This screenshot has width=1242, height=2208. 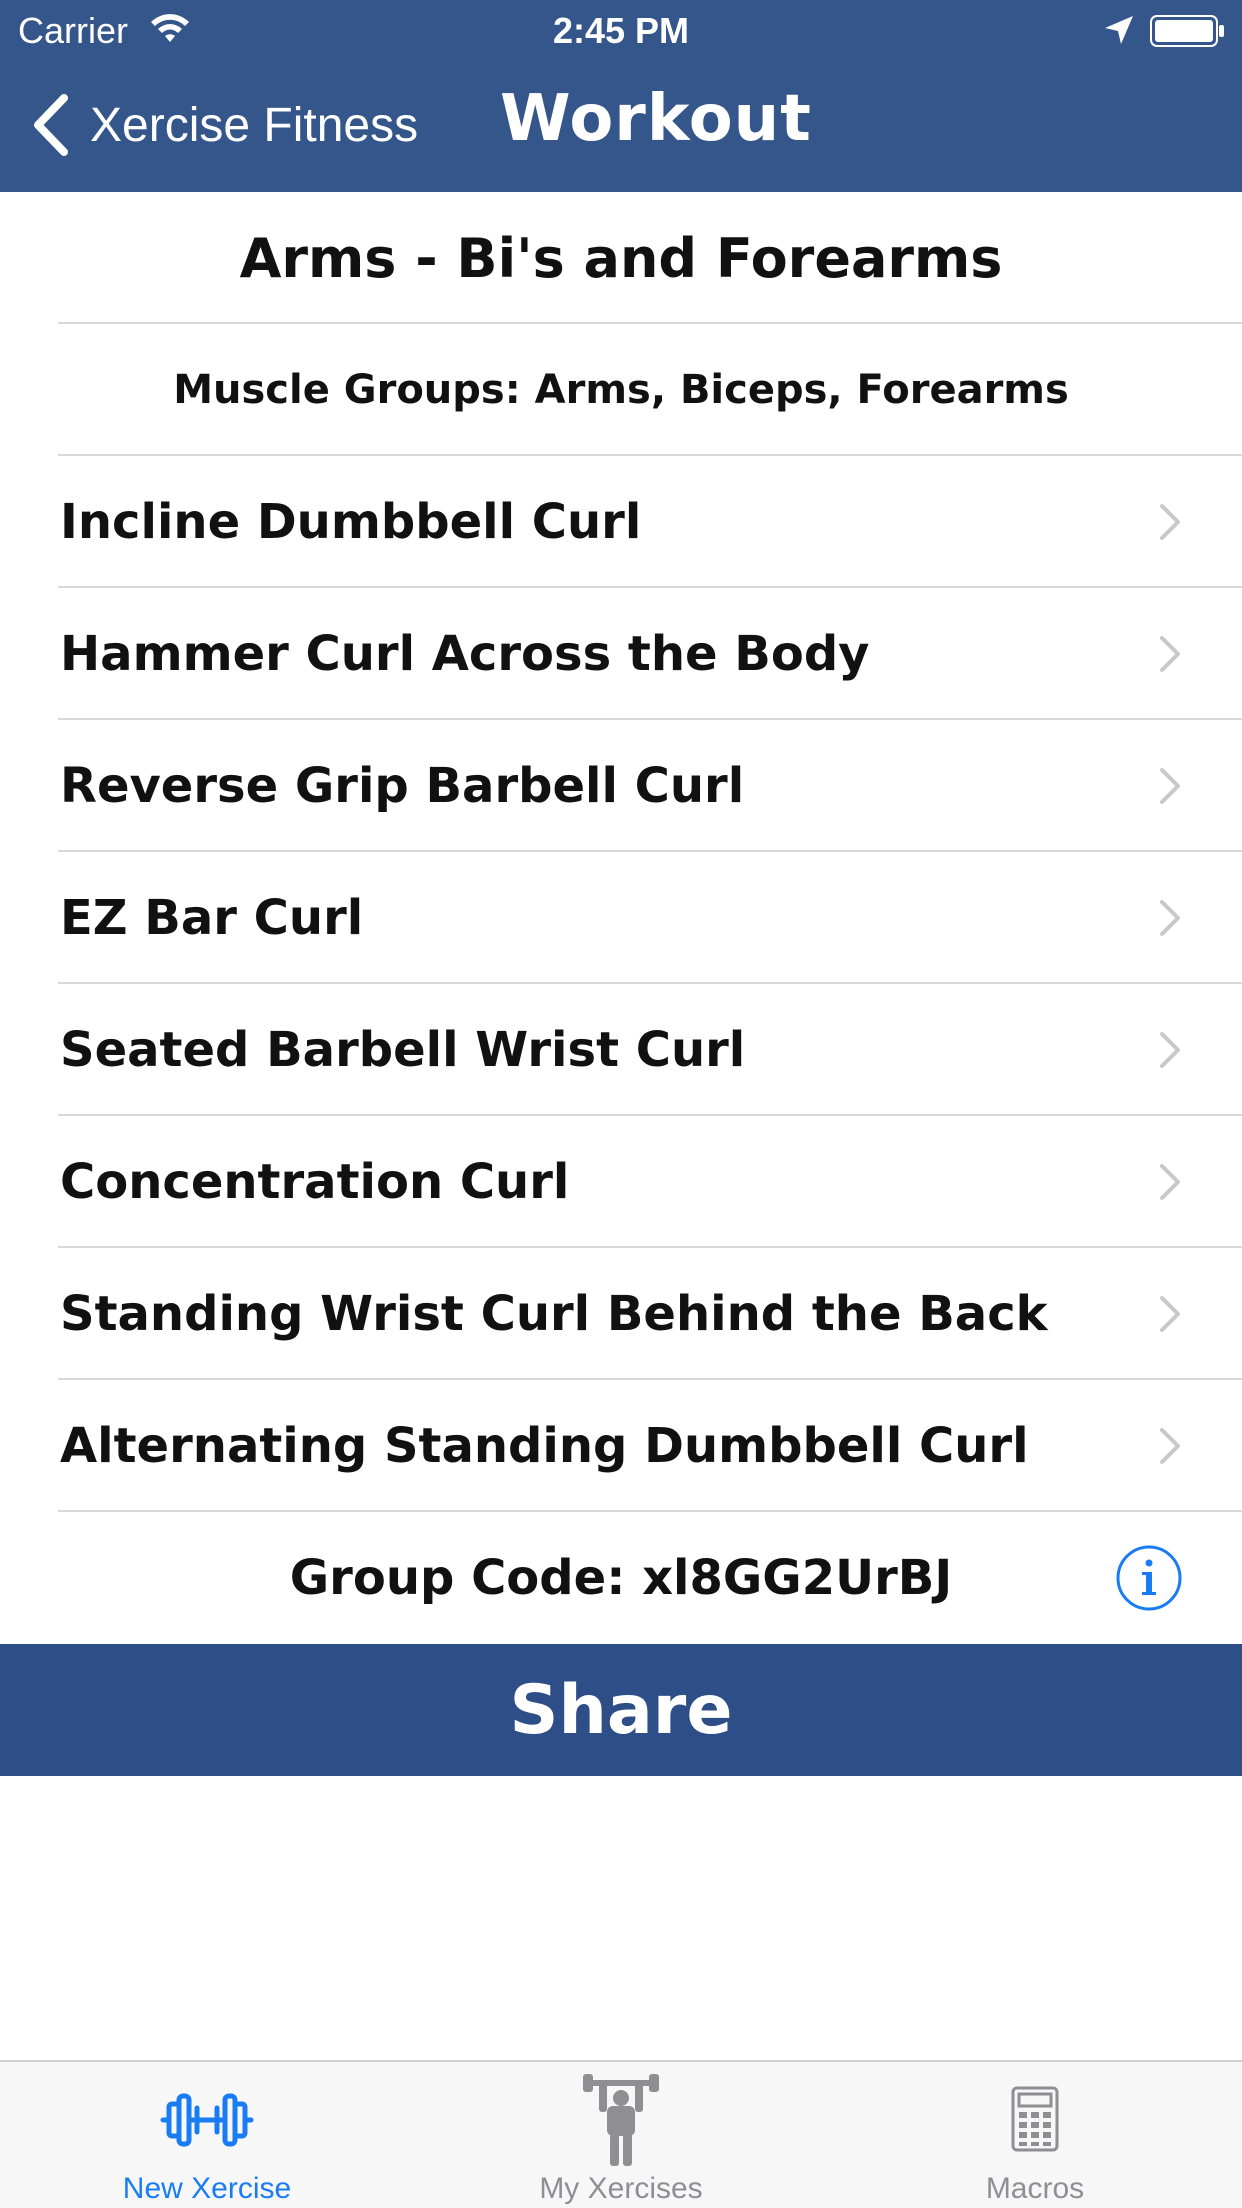 I want to click on exercise-name: Reverse Grip Barbell Curl, so click(x=402, y=786).